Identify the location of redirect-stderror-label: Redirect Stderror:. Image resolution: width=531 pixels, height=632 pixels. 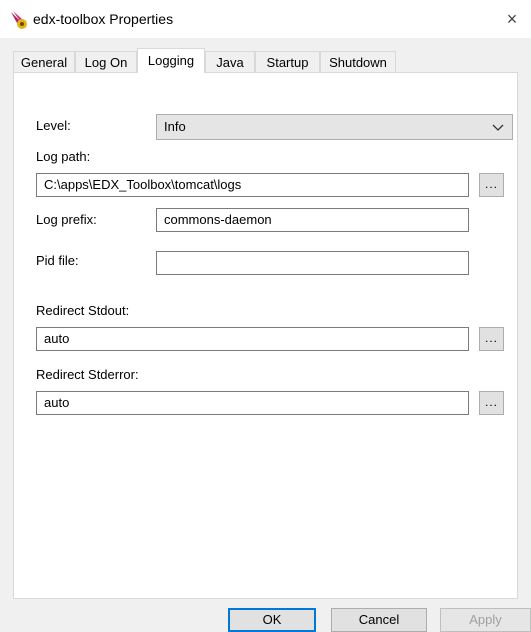
(87, 374).